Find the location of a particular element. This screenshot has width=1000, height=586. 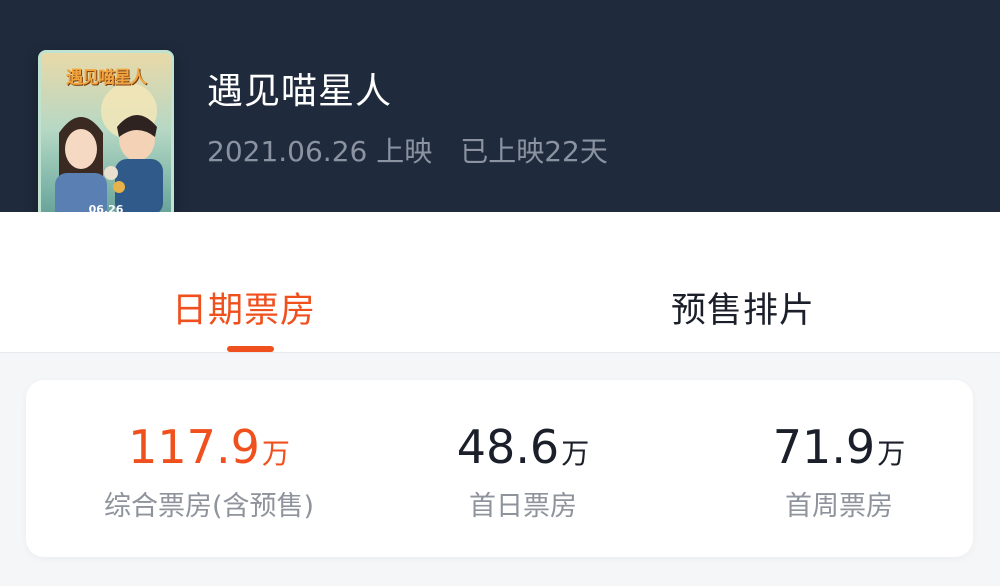

stat-label: 综合票房(含预售) is located at coordinates (209, 506).